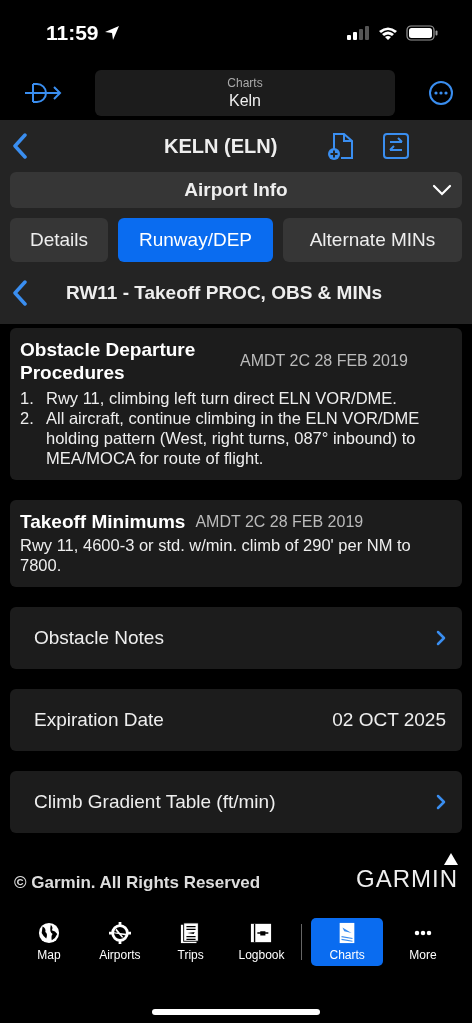 This screenshot has width=472, height=1023. I want to click on copyright-text: © Garmin. All Rights Reserved, so click(137, 883).